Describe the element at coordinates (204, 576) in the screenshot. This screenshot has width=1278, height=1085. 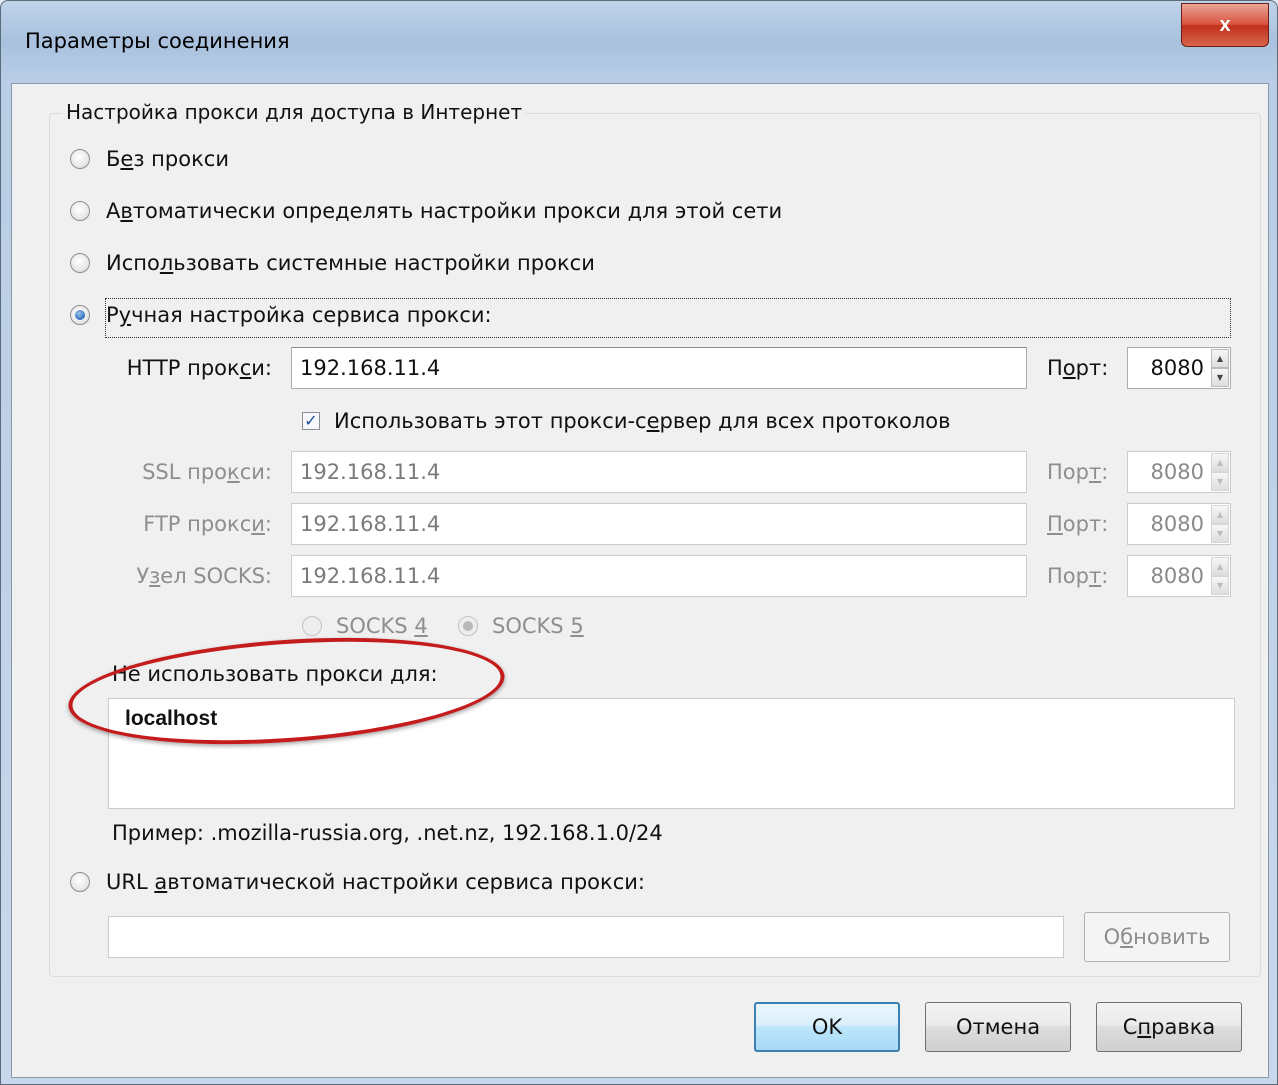
I see `socks-host-label: Узел SOCKS:` at that location.